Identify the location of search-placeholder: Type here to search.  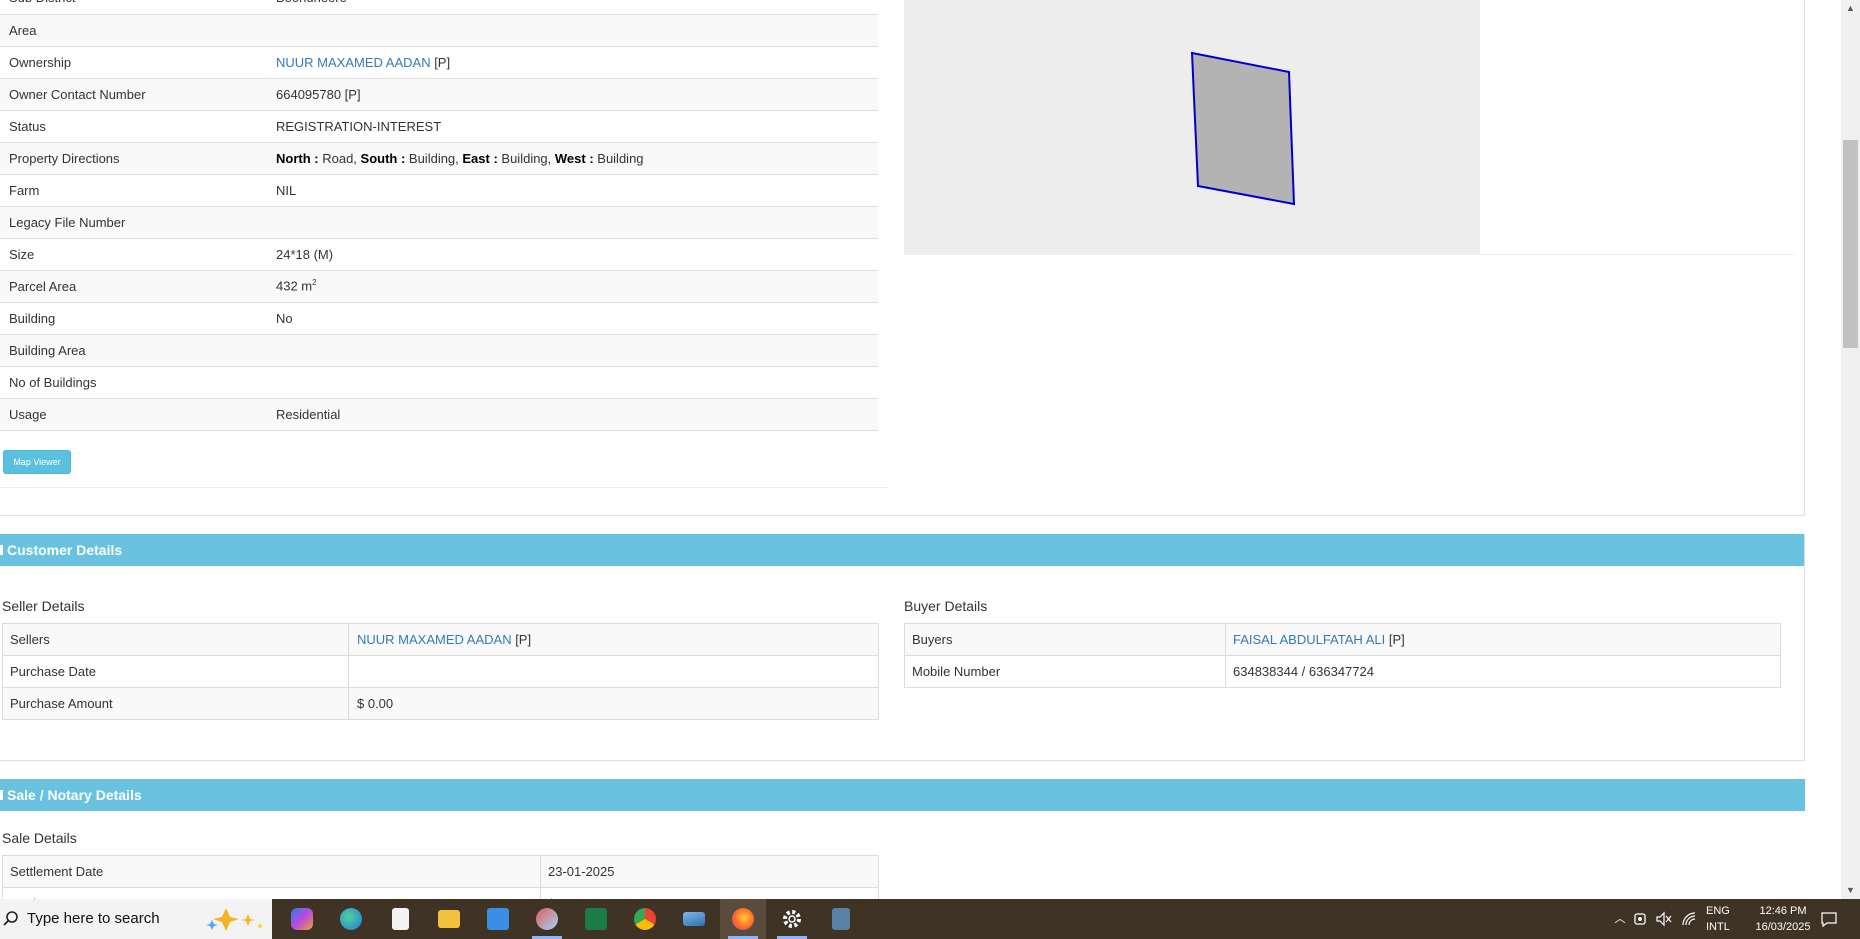
(93, 918).